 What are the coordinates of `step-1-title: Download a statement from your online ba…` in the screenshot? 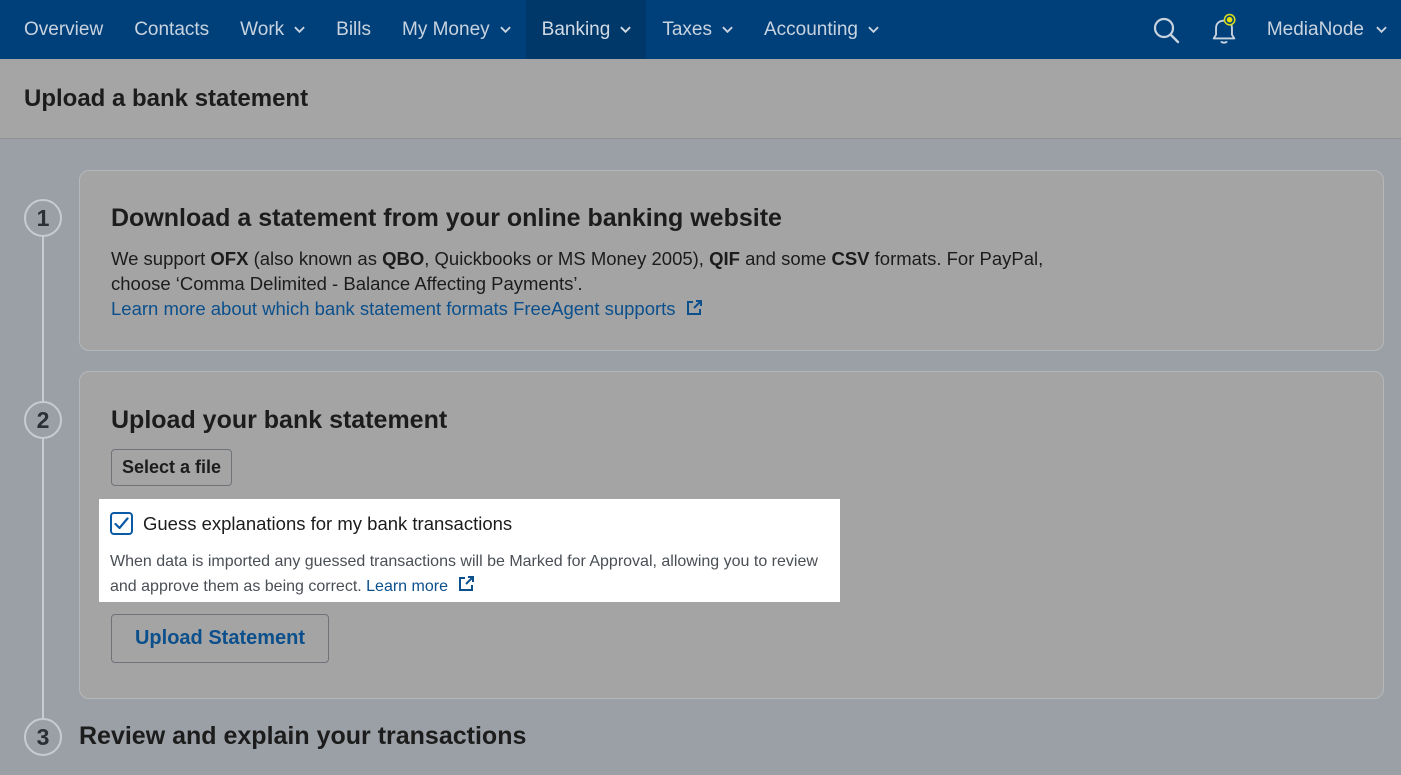 It's located at (446, 218).